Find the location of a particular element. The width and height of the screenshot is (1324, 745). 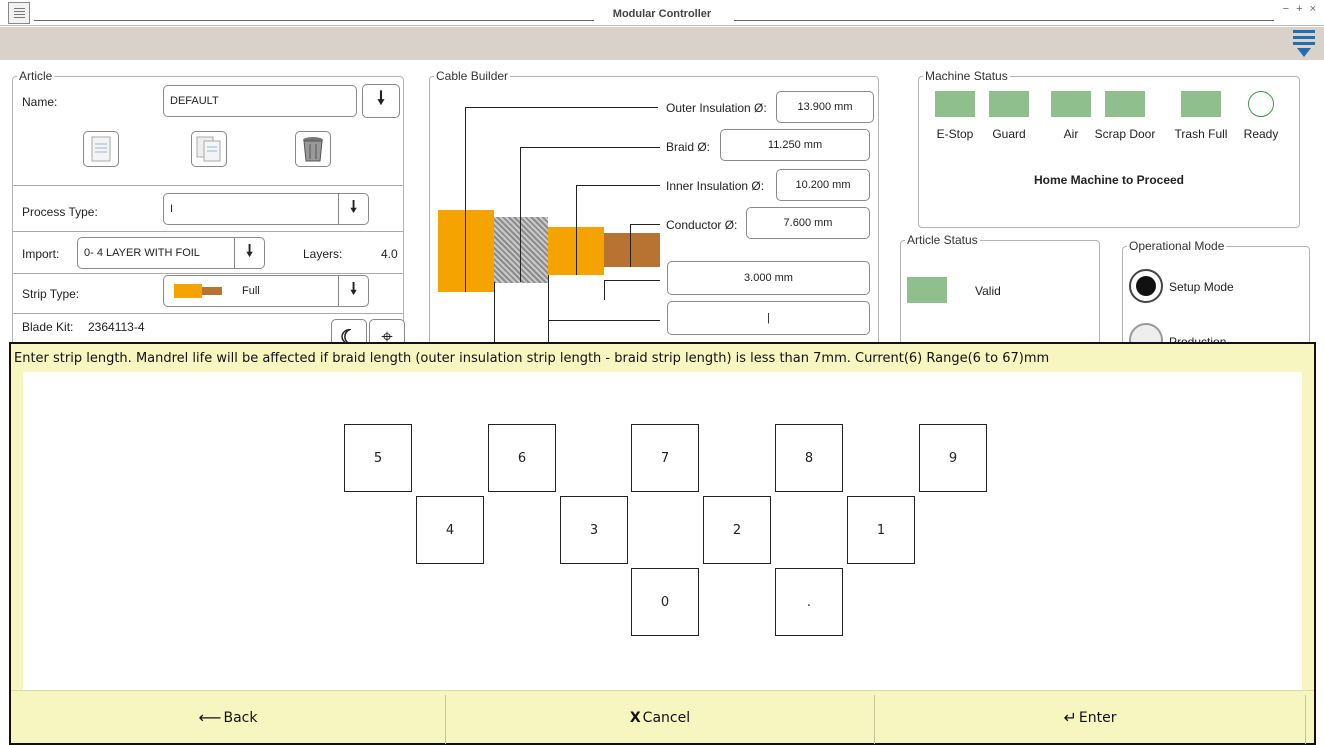

delete-article-button is located at coordinates (313, 149).